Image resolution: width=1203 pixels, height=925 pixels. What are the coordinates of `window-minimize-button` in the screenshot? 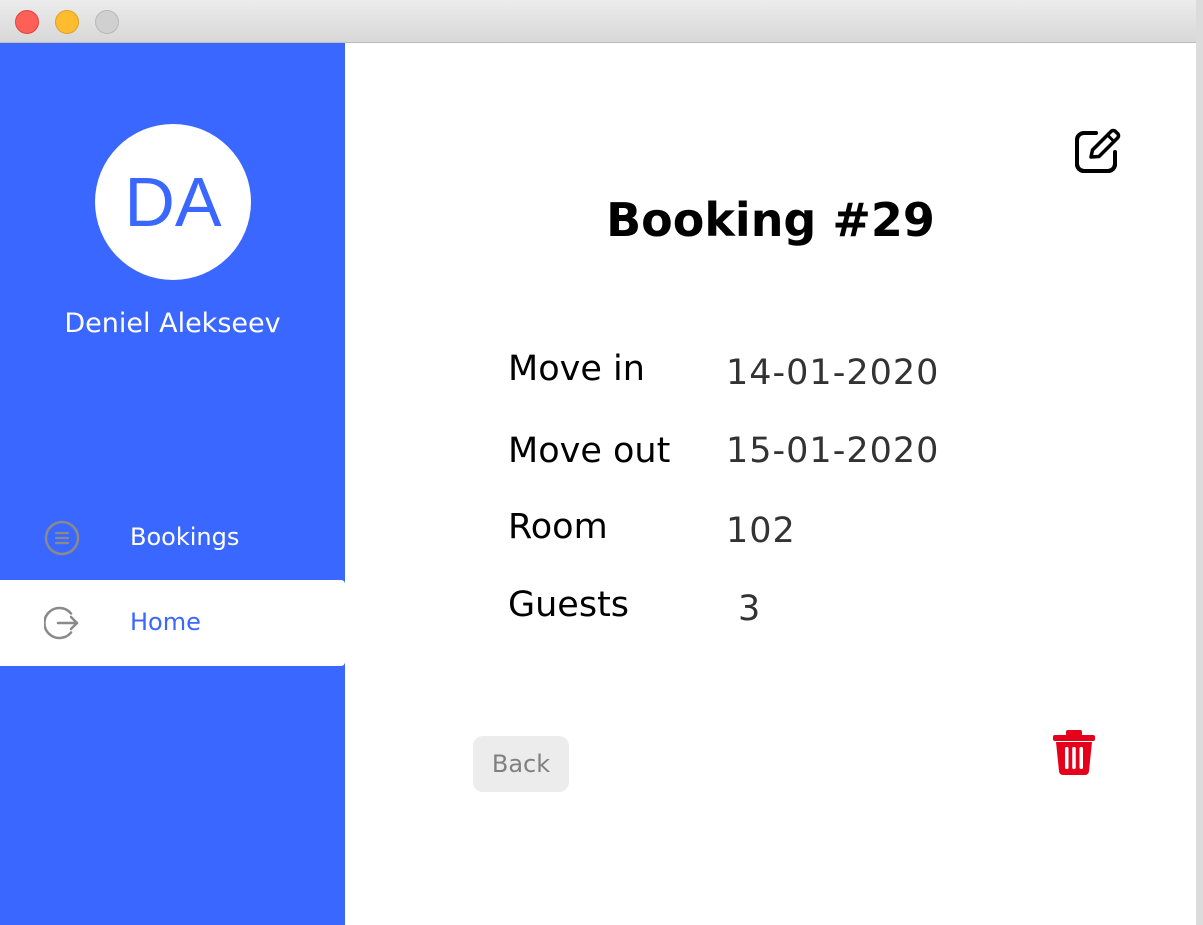 It's located at (67, 22).